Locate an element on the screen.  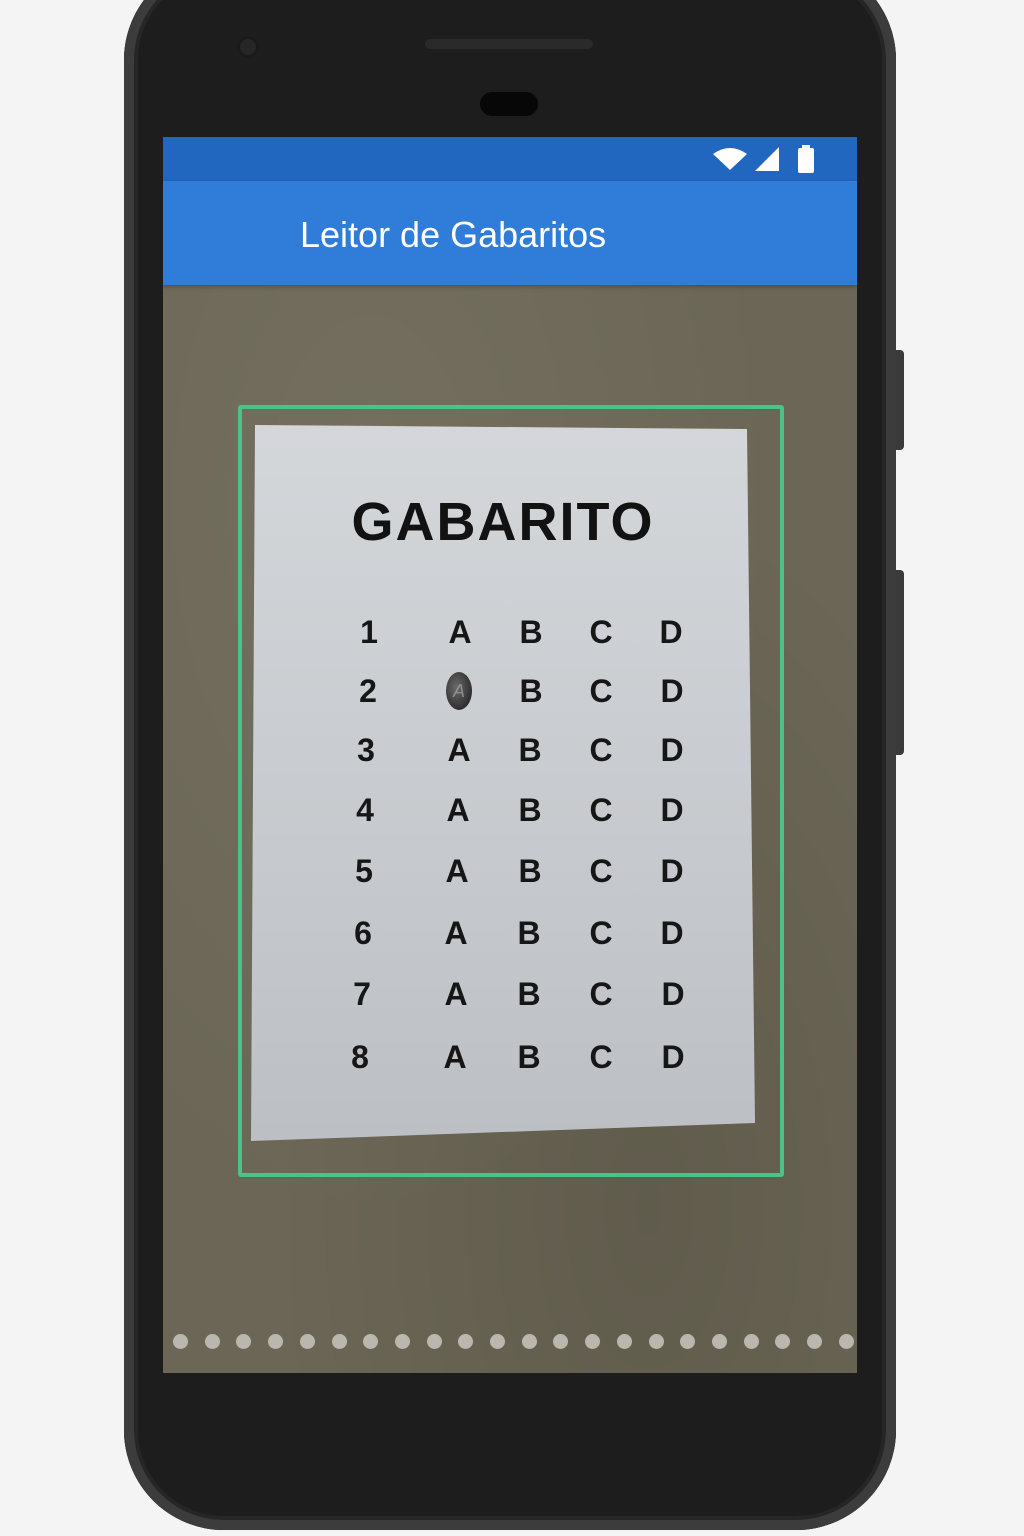
cell-signal-icon is located at coordinates (767, 159).